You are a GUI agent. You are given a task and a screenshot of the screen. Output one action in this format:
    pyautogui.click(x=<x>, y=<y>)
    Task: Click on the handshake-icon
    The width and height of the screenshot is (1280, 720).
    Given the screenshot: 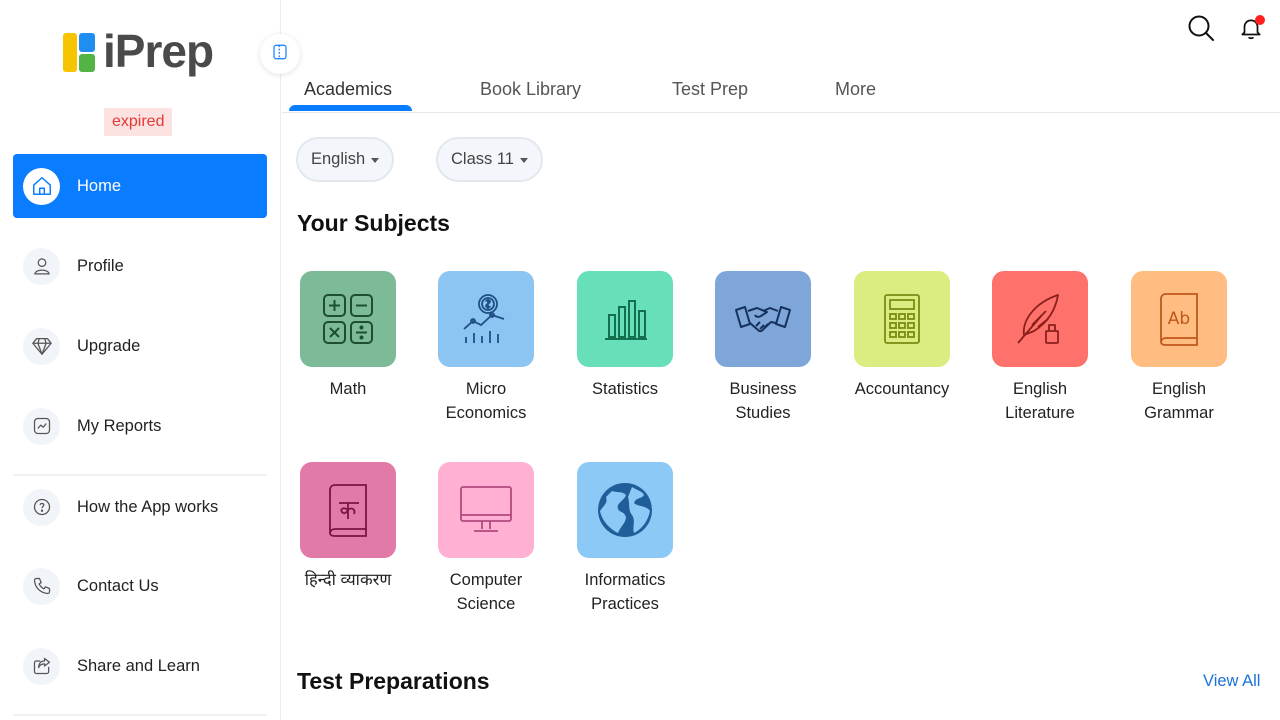 What is the action you would take?
    pyautogui.click(x=763, y=319)
    